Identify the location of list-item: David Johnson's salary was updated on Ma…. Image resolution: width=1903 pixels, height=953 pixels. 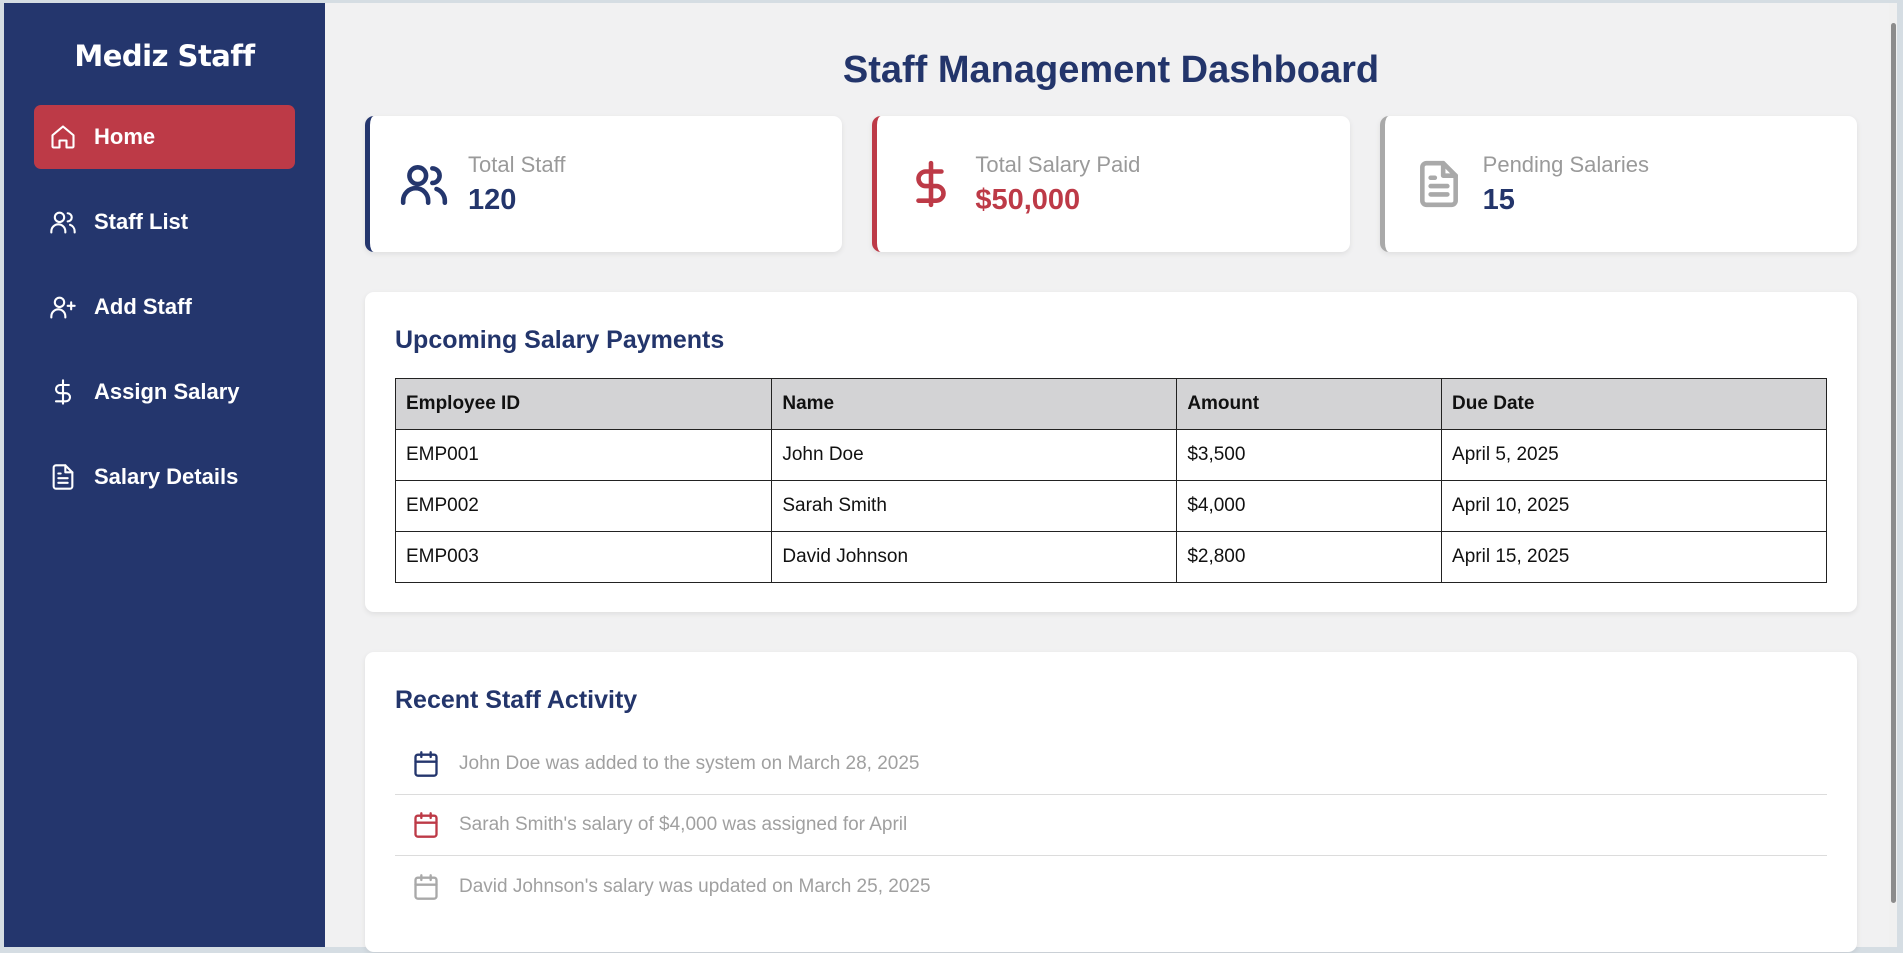
(1111, 886).